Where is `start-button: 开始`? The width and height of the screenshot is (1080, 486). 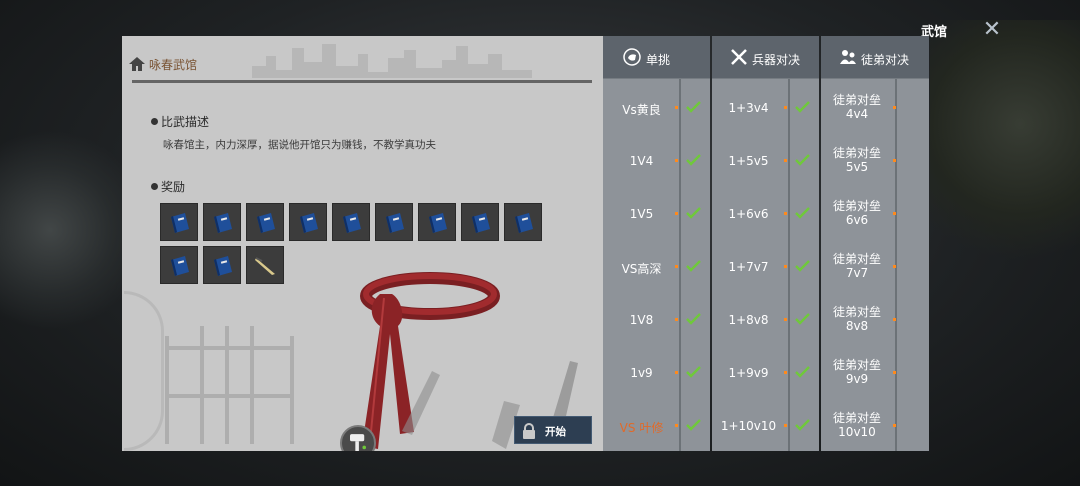 start-button: 开始 is located at coordinates (553, 430).